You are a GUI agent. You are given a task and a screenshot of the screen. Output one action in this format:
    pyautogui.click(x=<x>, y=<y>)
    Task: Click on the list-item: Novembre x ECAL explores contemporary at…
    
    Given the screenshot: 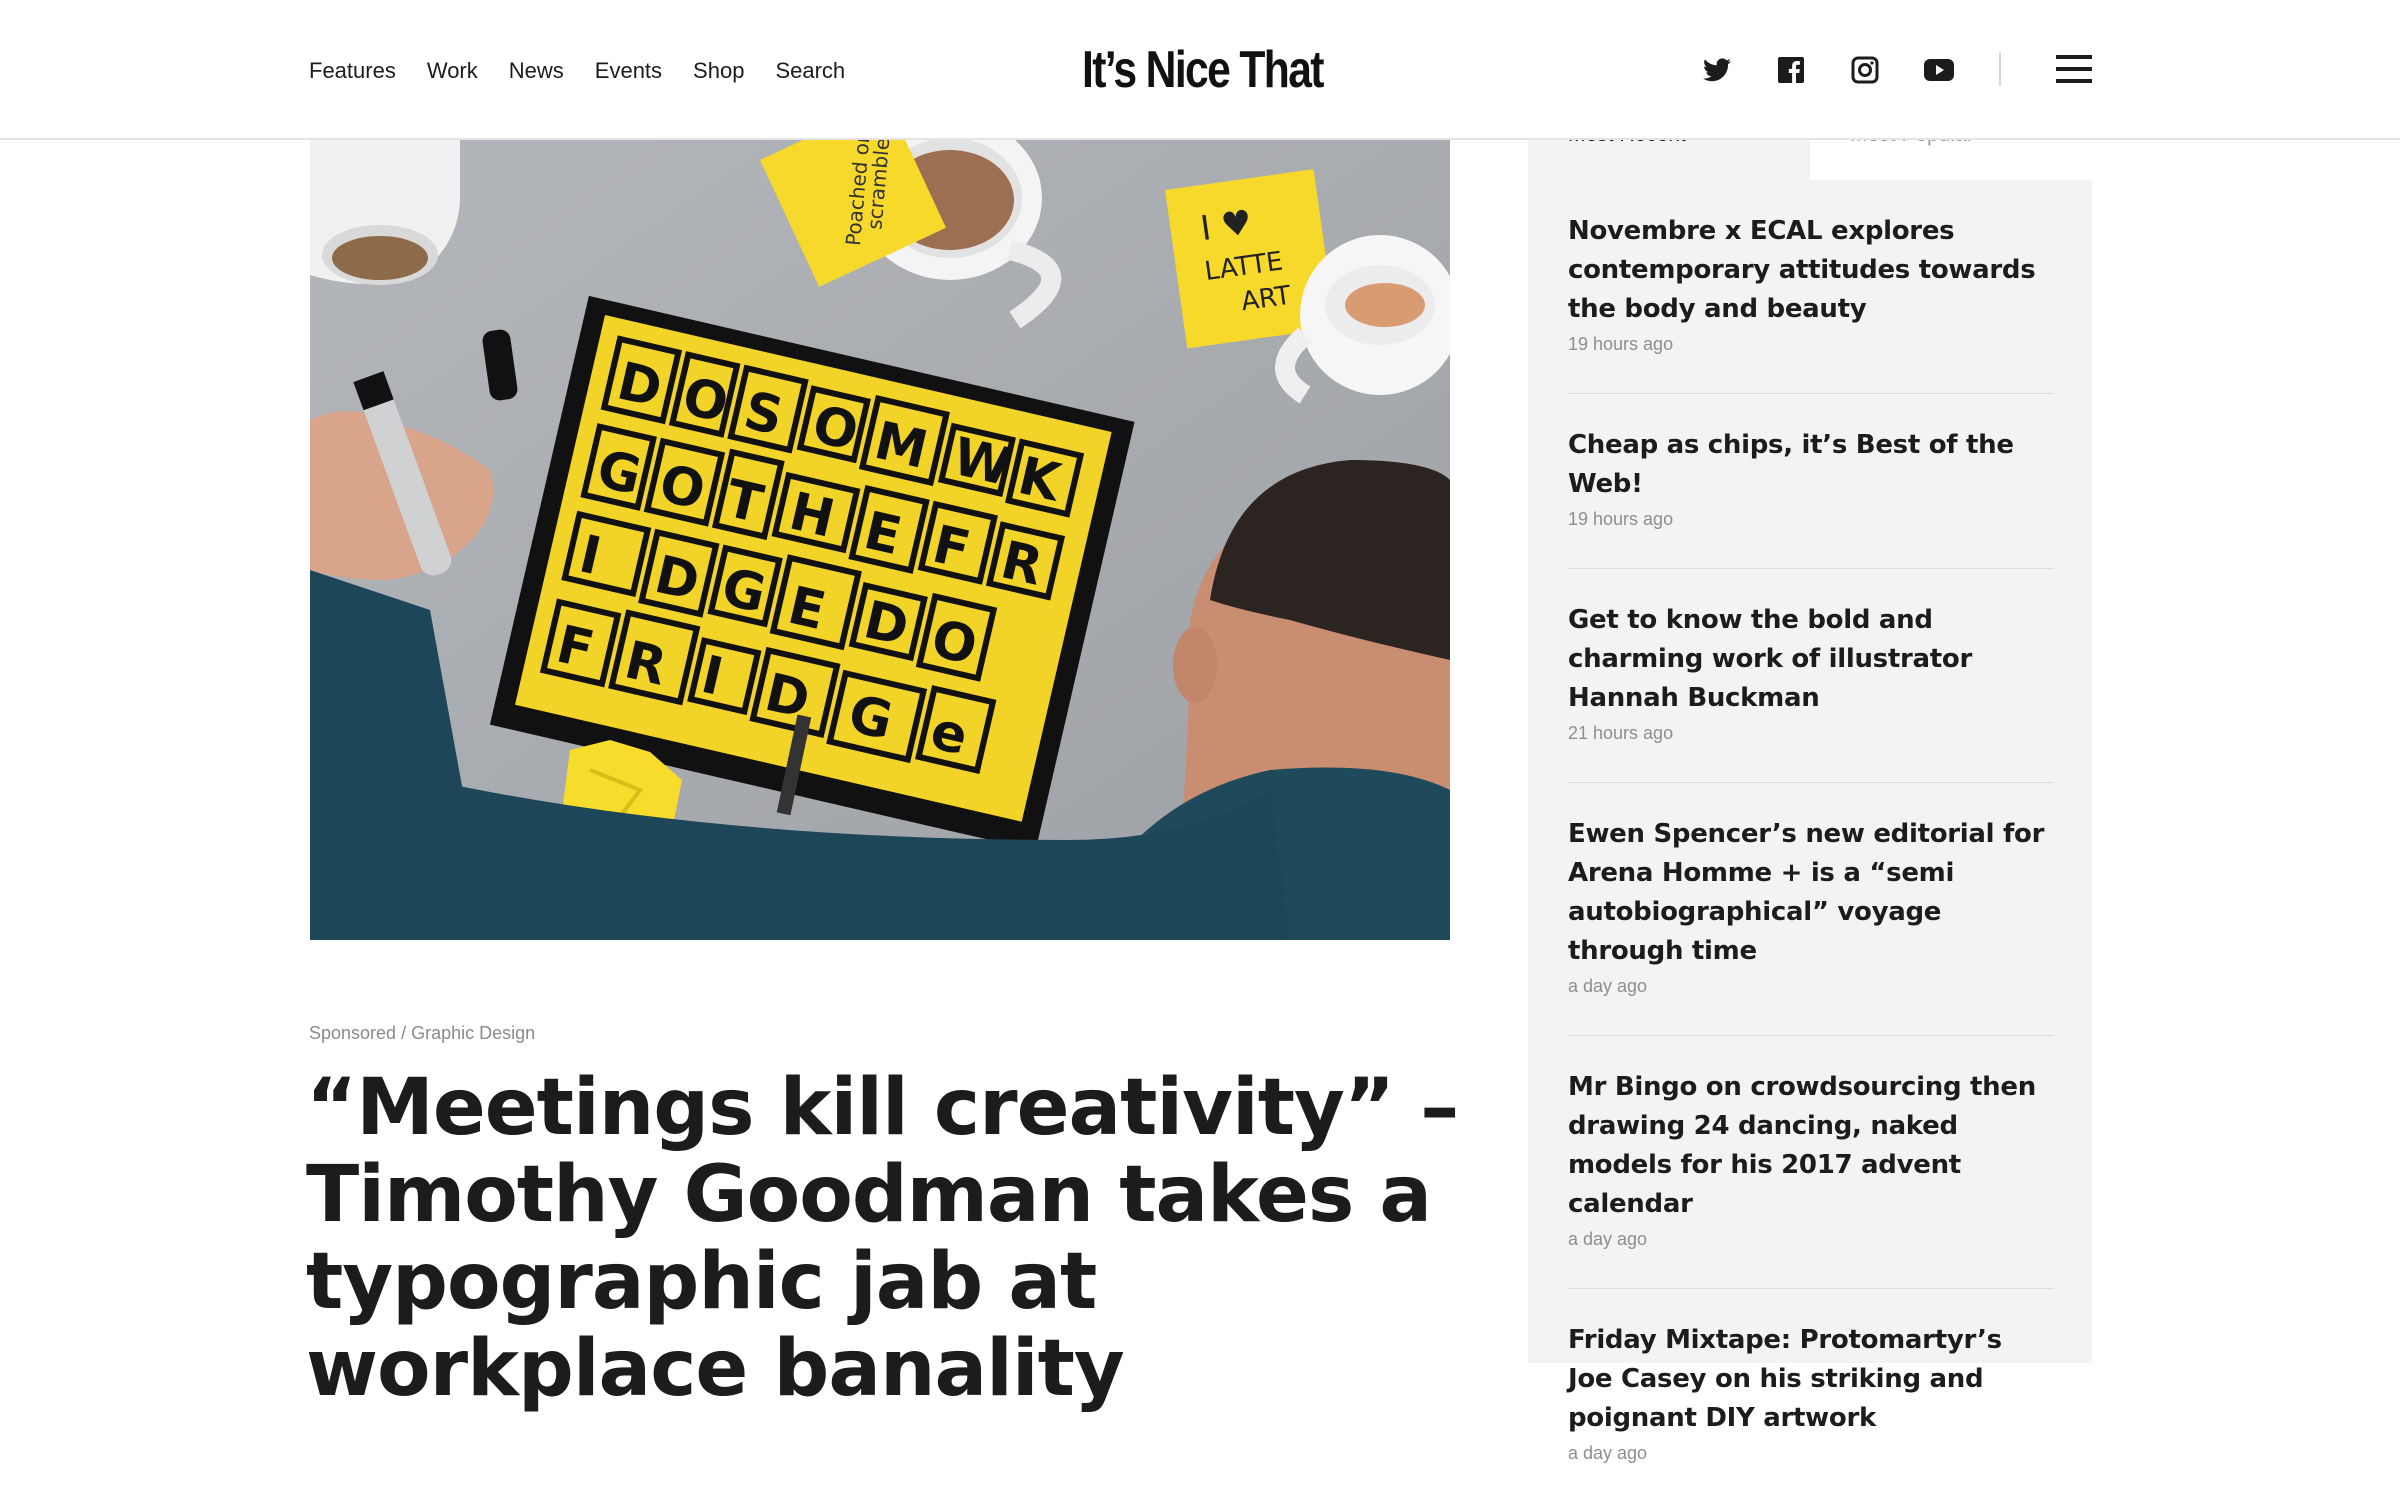 What is the action you would take?
    pyautogui.click(x=1811, y=287)
    